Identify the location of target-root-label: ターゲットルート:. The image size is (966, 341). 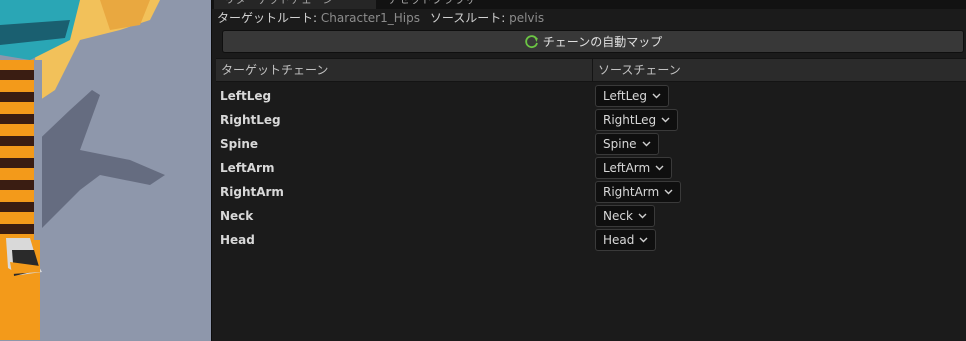
(267, 18).